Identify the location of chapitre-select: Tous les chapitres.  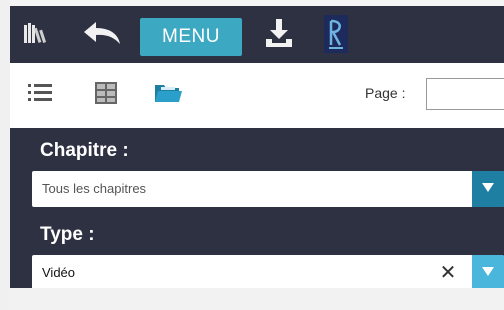
(268, 189).